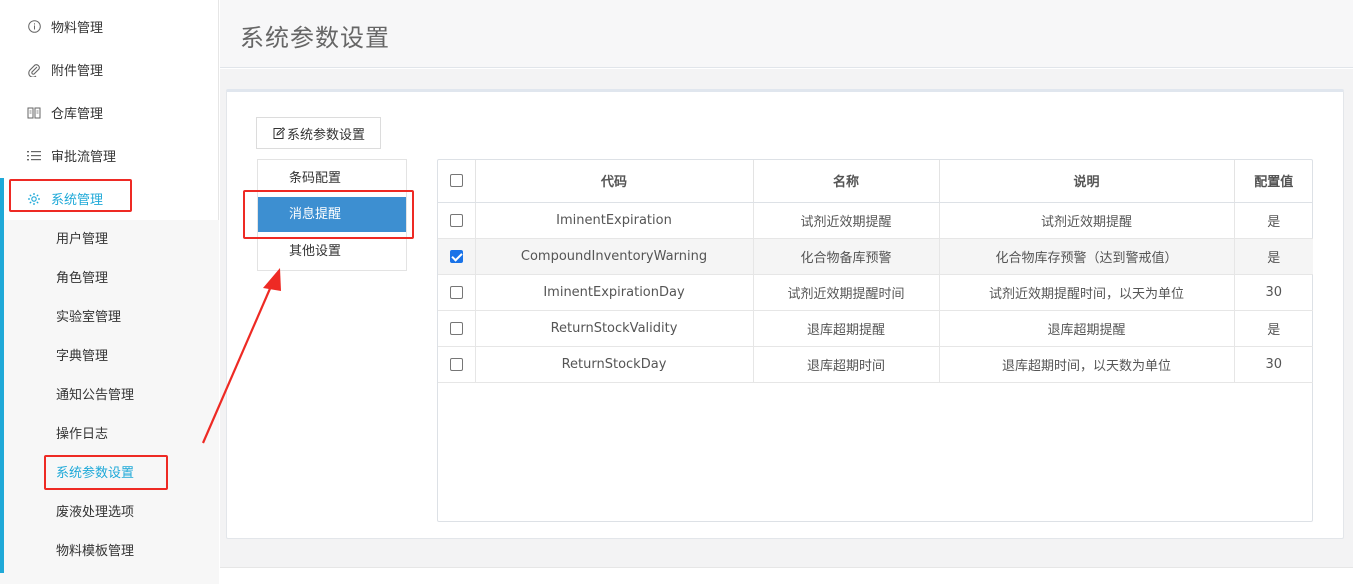  I want to click on sidebar-subitem-waste: 废液处理选项, so click(95, 513).